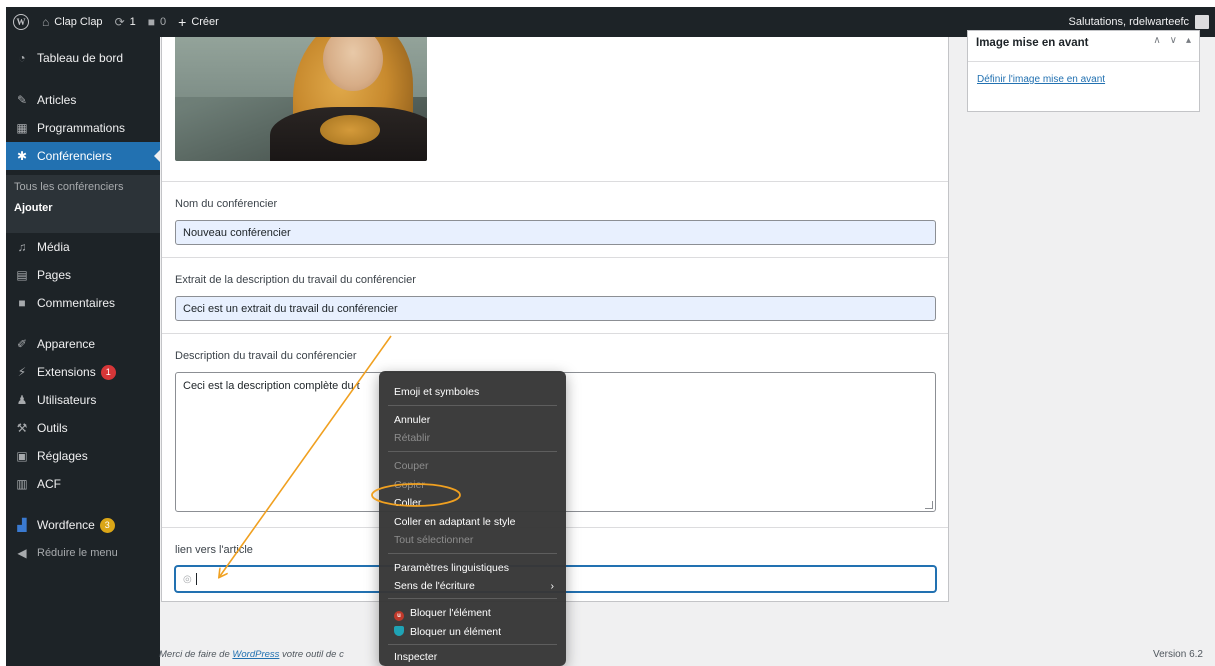 This screenshot has height=666, width=1215. Describe the element at coordinates (22, 525) in the screenshot. I see `wordfence-icon: ▟` at that location.